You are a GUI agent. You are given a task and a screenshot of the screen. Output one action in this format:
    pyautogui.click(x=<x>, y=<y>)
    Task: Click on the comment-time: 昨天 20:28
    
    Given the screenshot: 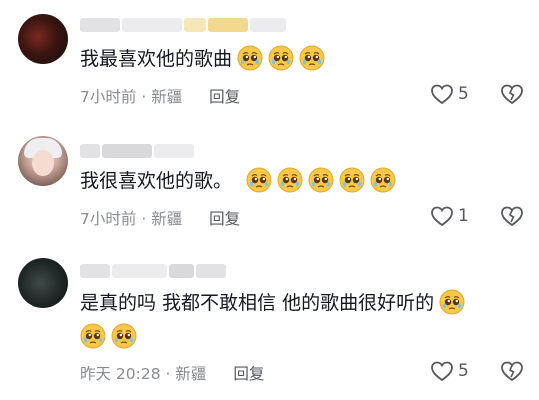 What is the action you would take?
    pyautogui.click(x=120, y=374)
    